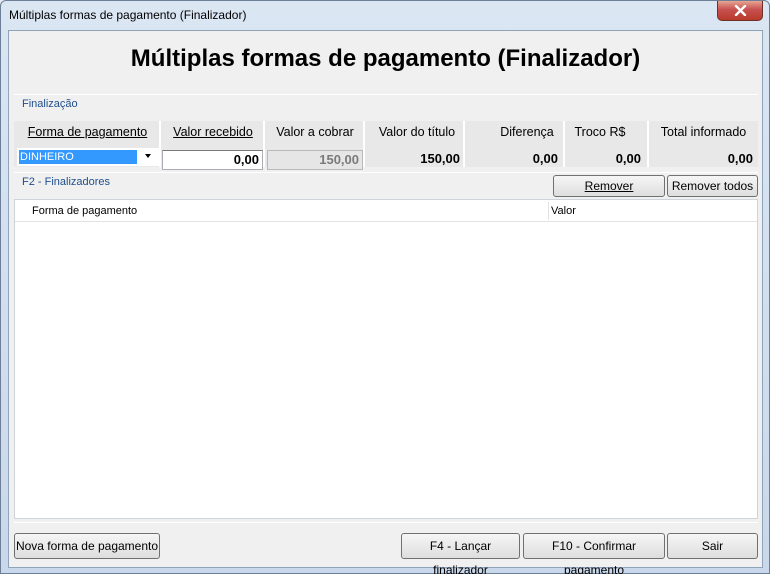  I want to click on chevron-down-icon, so click(148, 156).